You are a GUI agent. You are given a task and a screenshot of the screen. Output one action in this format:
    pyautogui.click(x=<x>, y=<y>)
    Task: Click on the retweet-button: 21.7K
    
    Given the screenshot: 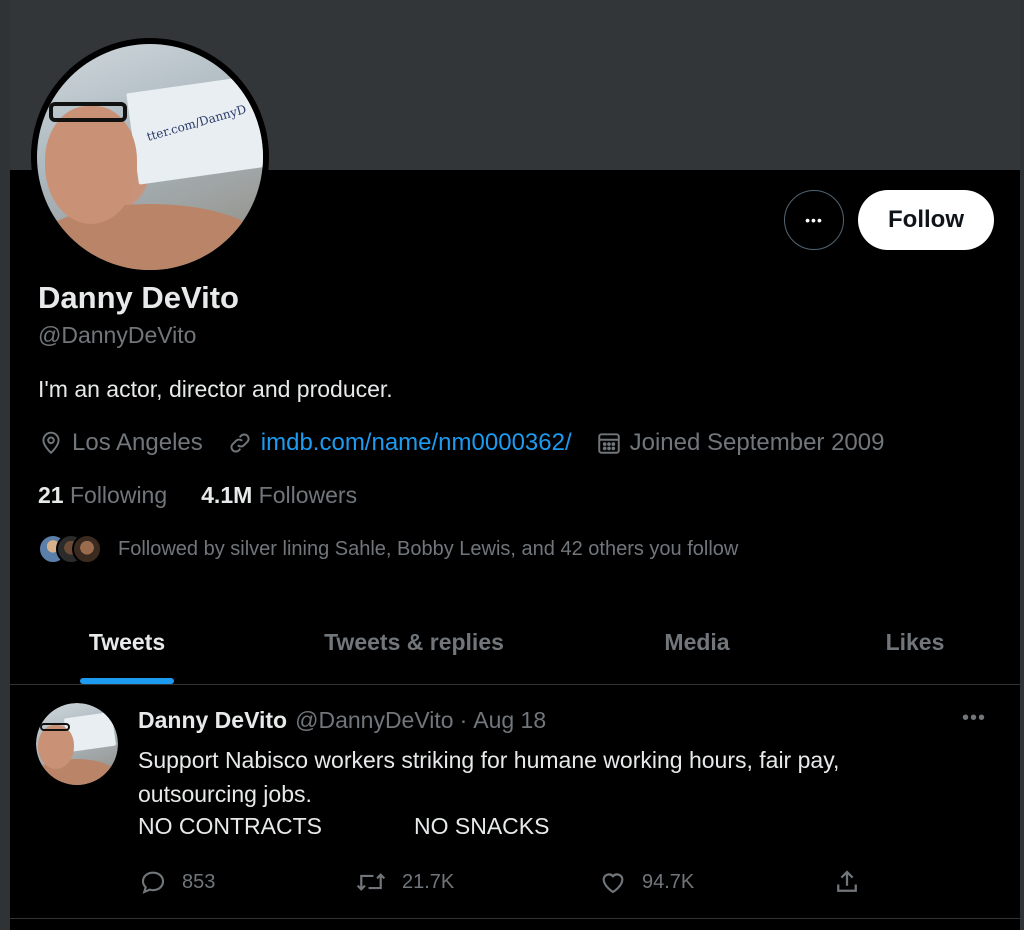 What is the action you would take?
    pyautogui.click(x=404, y=882)
    